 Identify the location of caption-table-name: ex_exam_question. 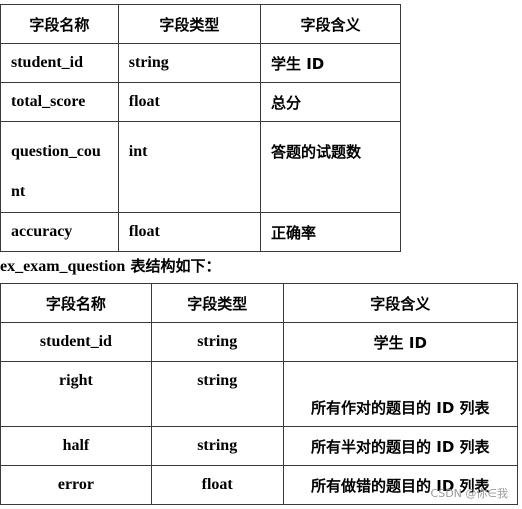
(63, 266).